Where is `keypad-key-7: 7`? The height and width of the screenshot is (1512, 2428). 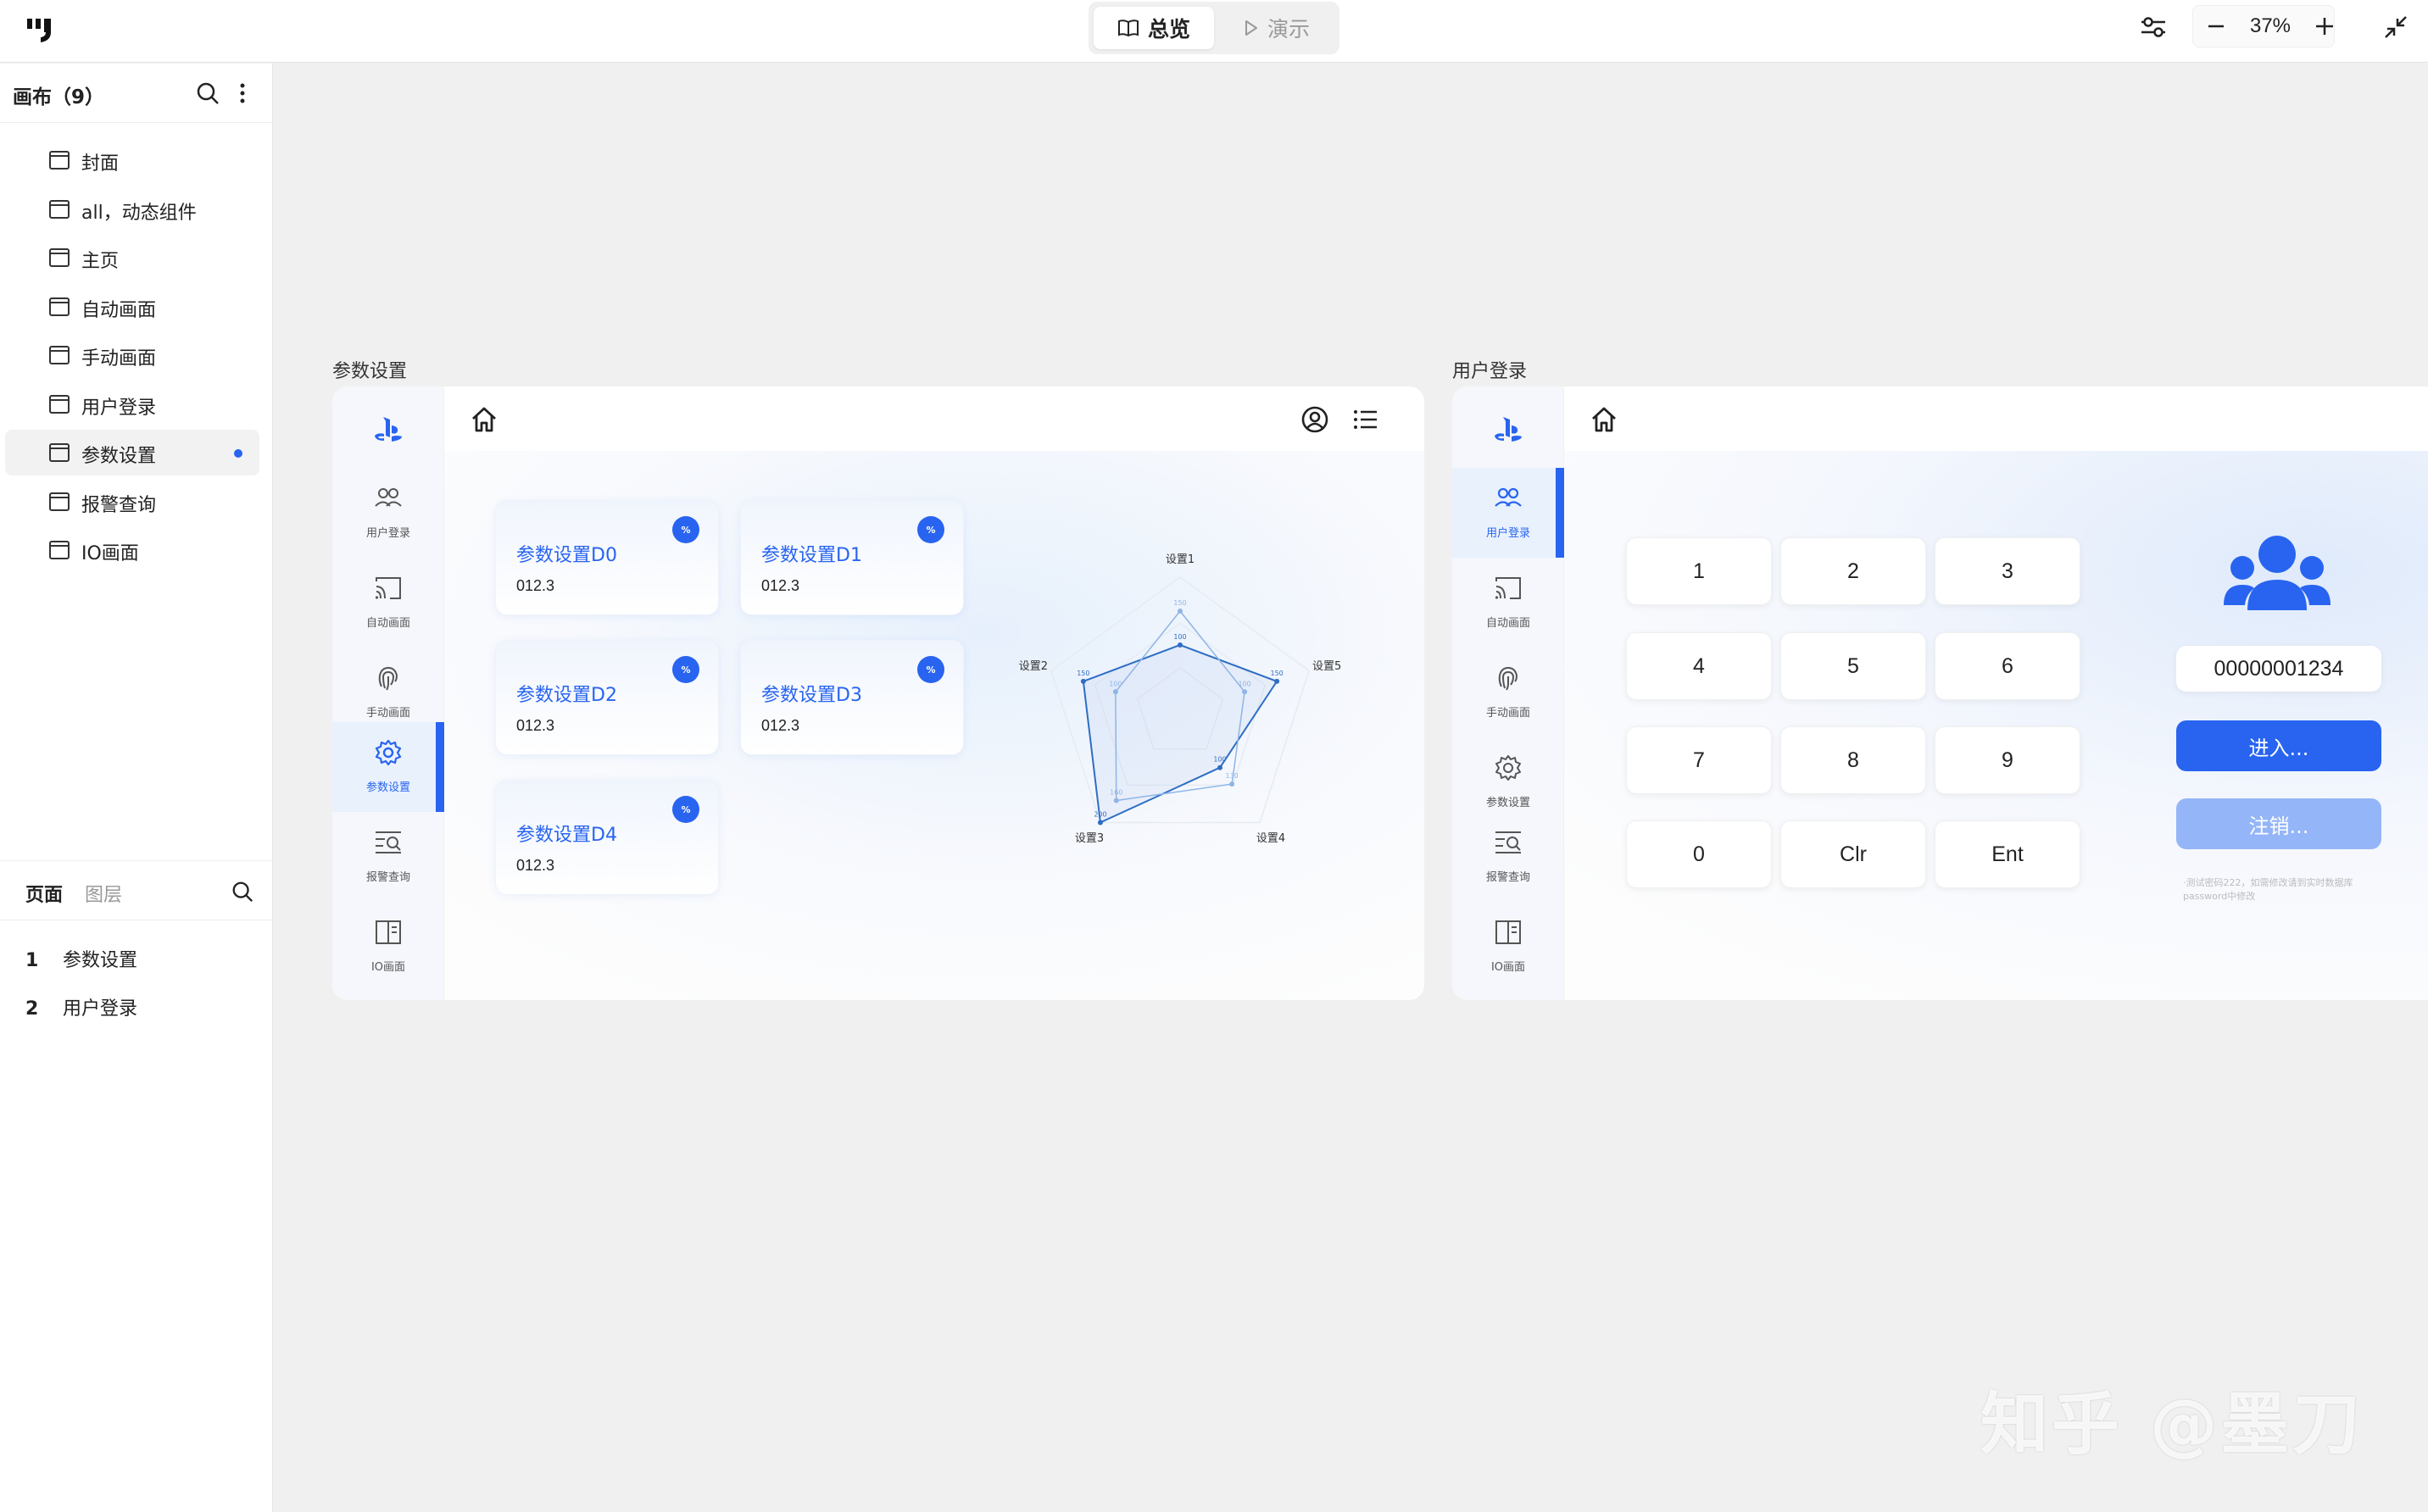
keypad-key-7: 7 is located at coordinates (1699, 760).